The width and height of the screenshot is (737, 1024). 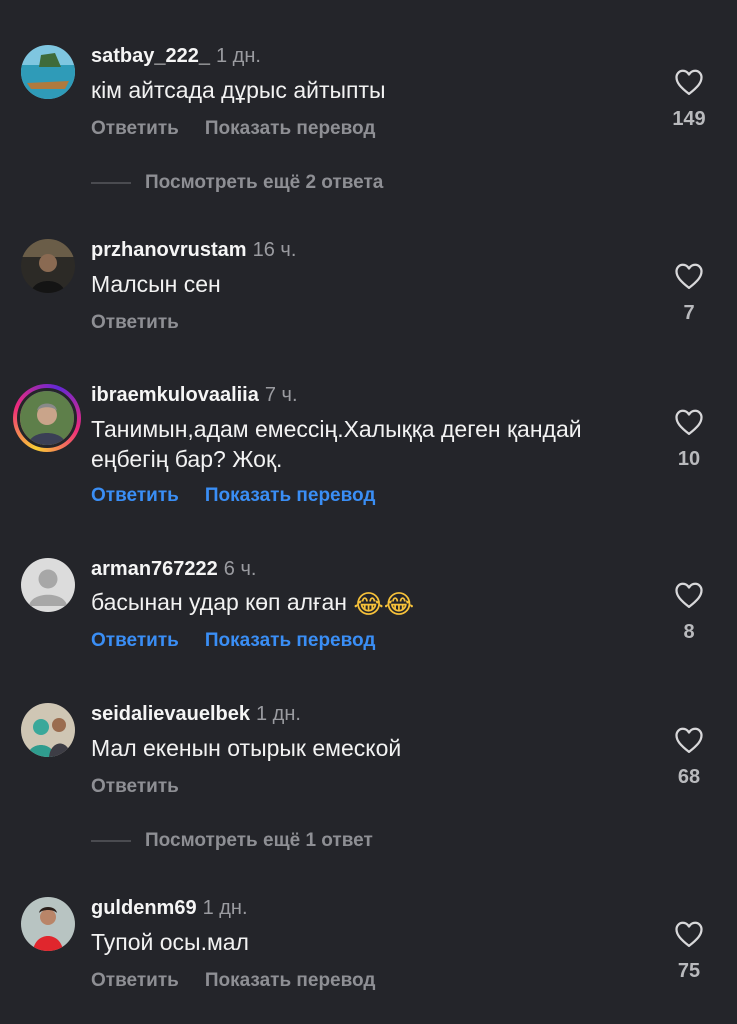 I want to click on comment-header: przhanovrustam 16 ч., so click(x=193, y=250).